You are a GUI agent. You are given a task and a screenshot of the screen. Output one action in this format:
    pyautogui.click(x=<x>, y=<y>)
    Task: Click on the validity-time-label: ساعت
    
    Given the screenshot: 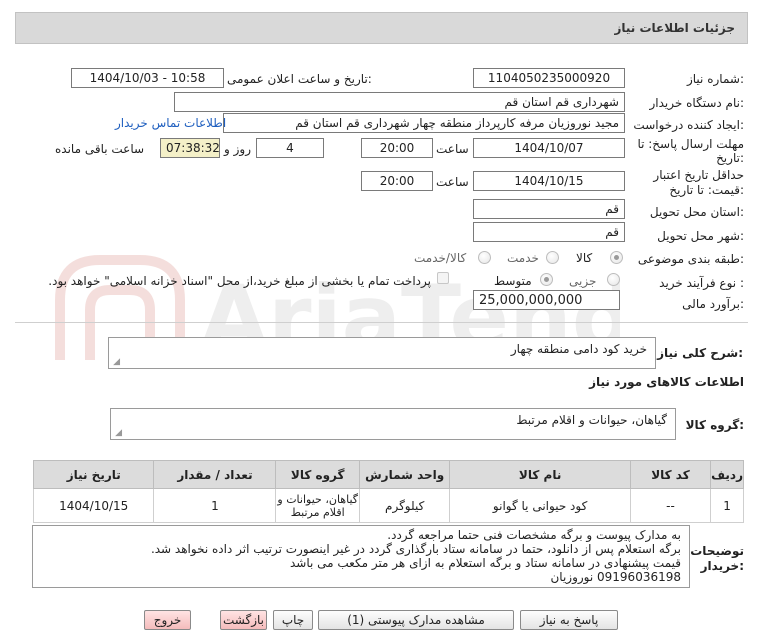 What is the action you would take?
    pyautogui.click(x=452, y=182)
    